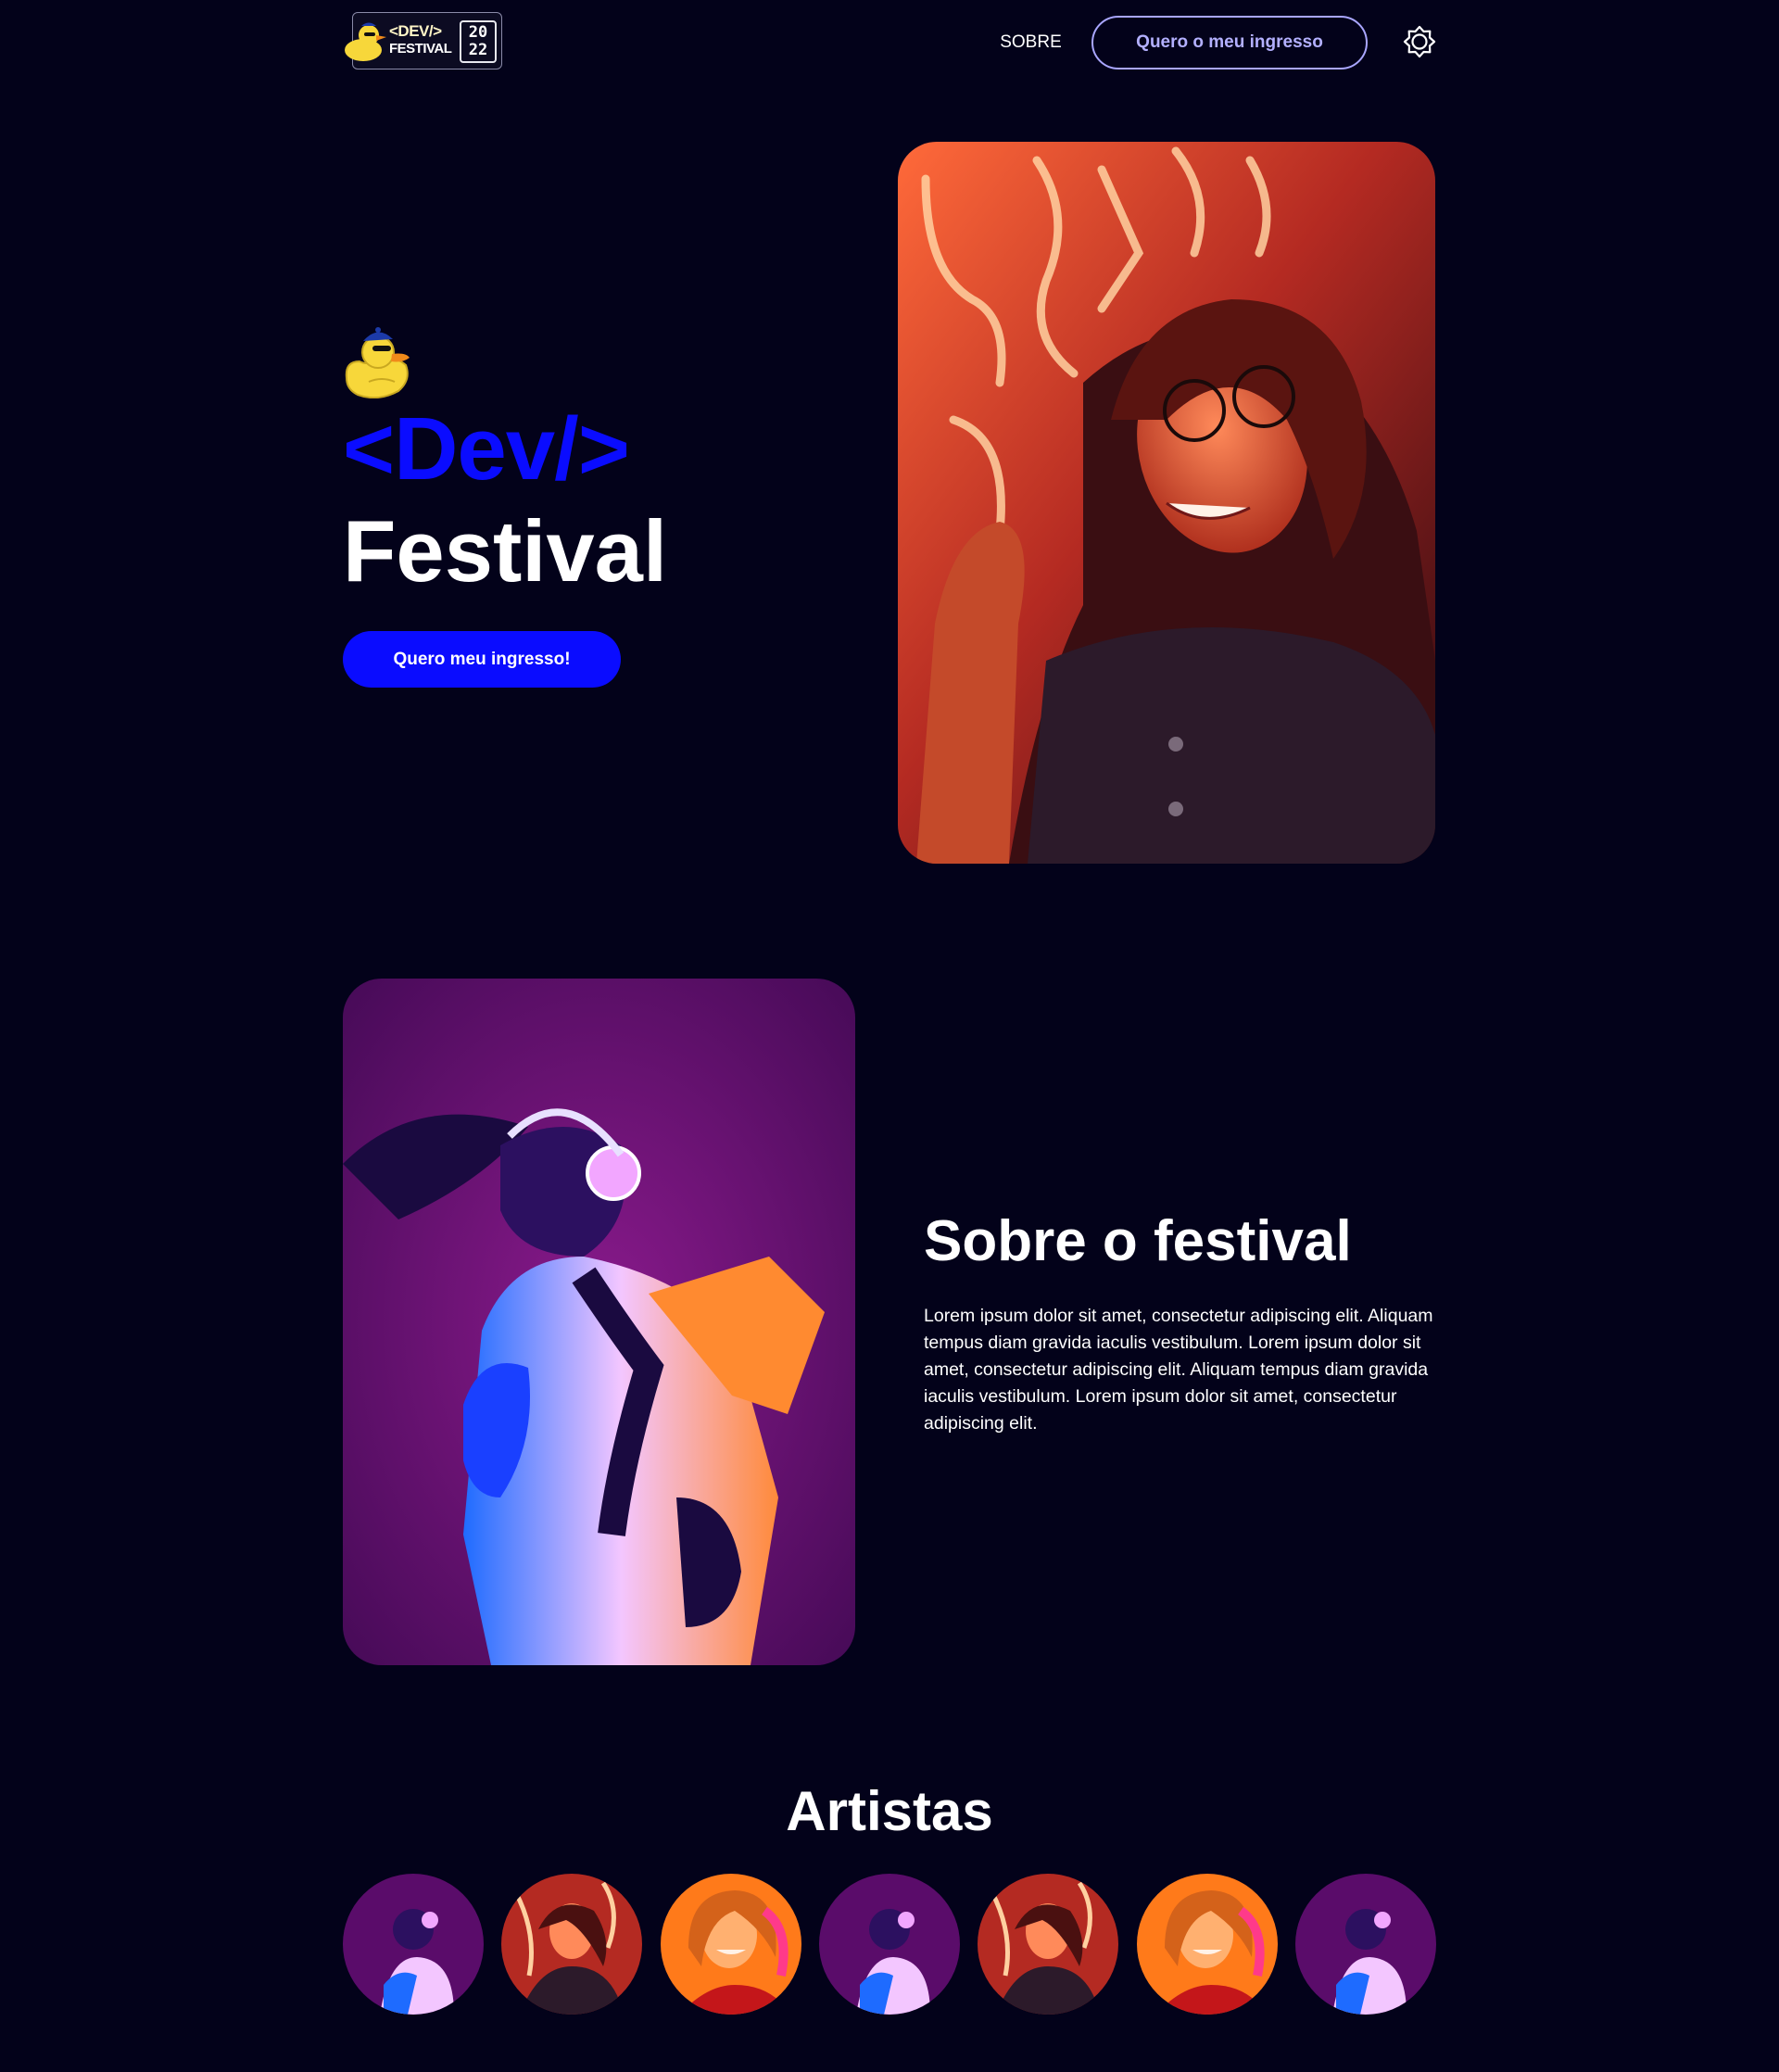 The width and height of the screenshot is (1779, 2072). Describe the element at coordinates (1419, 41) in the screenshot. I see `sun-icon` at that location.